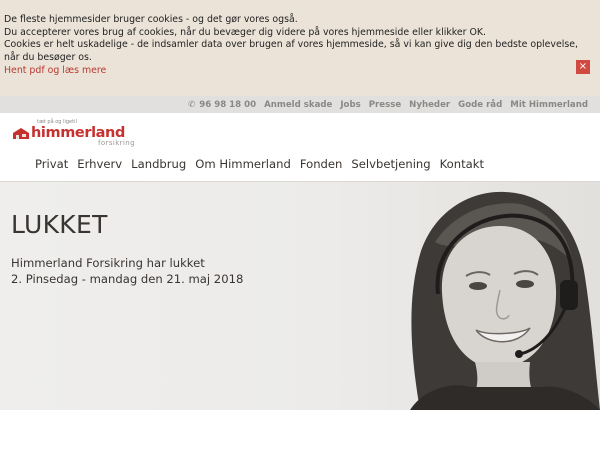 Image resolution: width=600 pixels, height=450 pixels. I want to click on logo-sub: forsikring, so click(116, 143).